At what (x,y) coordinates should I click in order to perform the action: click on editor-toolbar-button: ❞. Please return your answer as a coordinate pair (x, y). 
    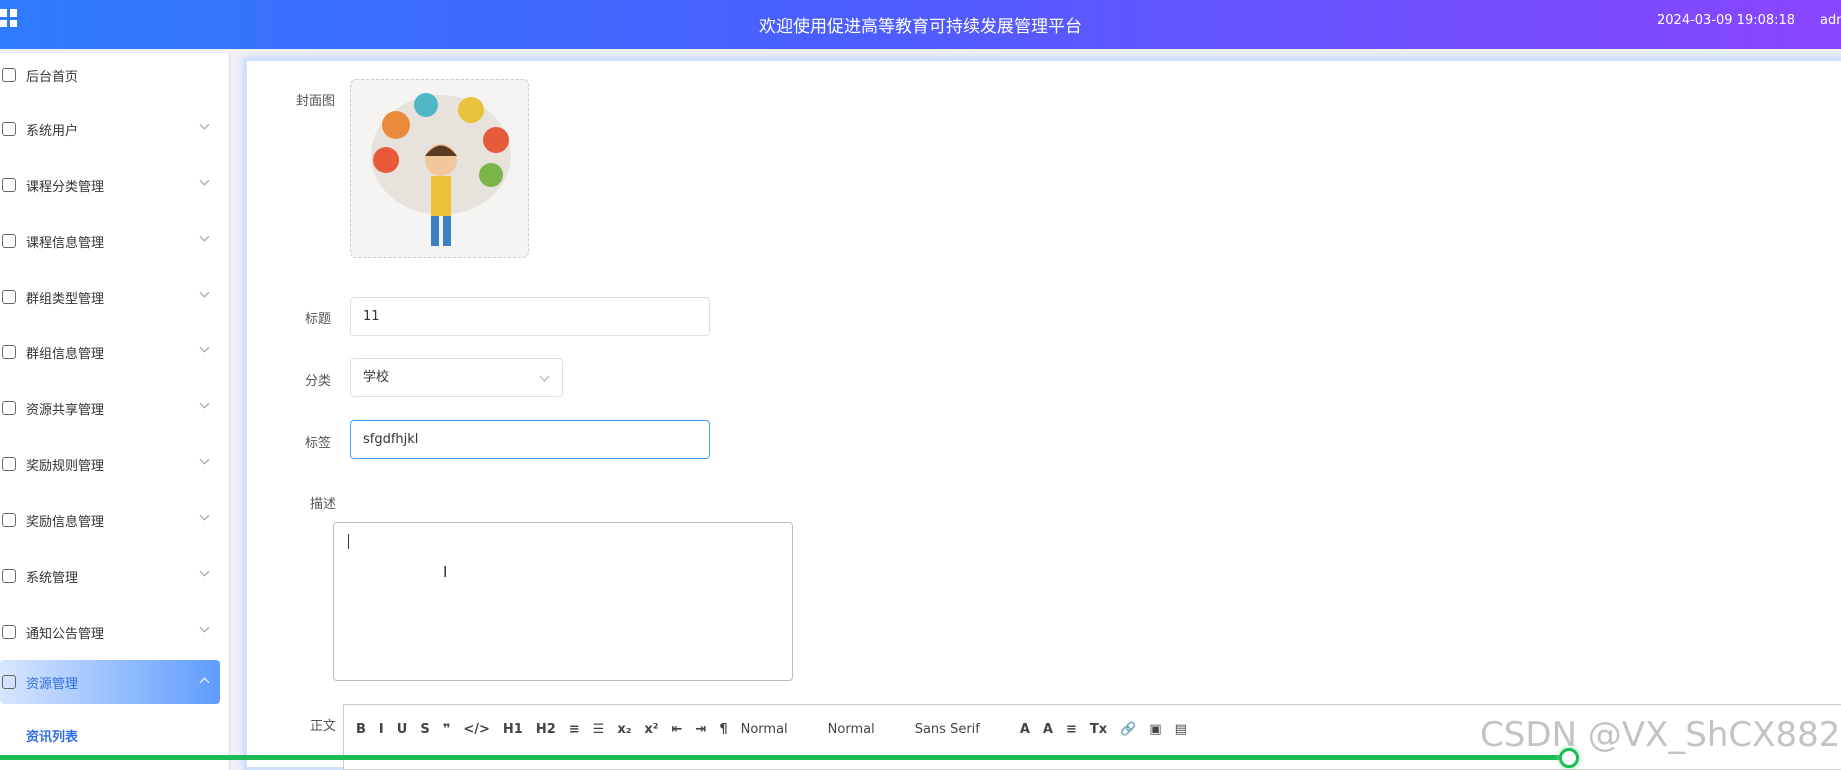
    Looking at the image, I should click on (447, 729).